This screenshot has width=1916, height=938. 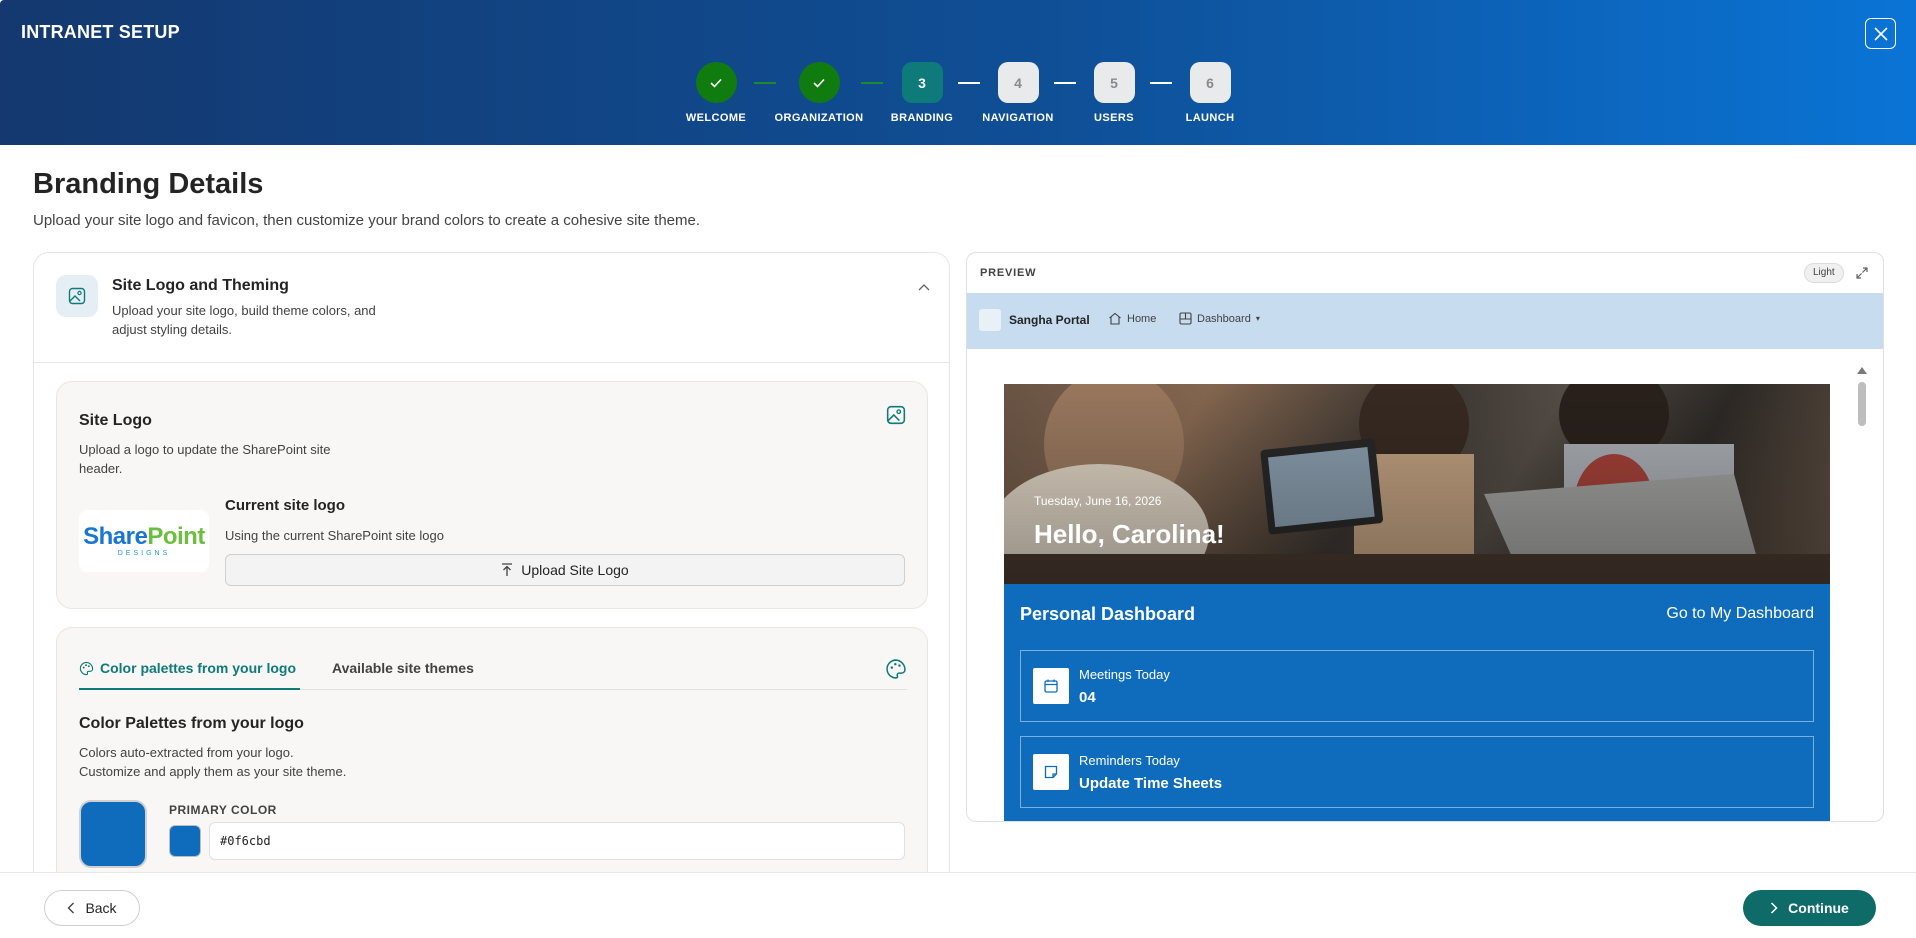 I want to click on step-welcome: WELCOME, so click(x=716, y=93).